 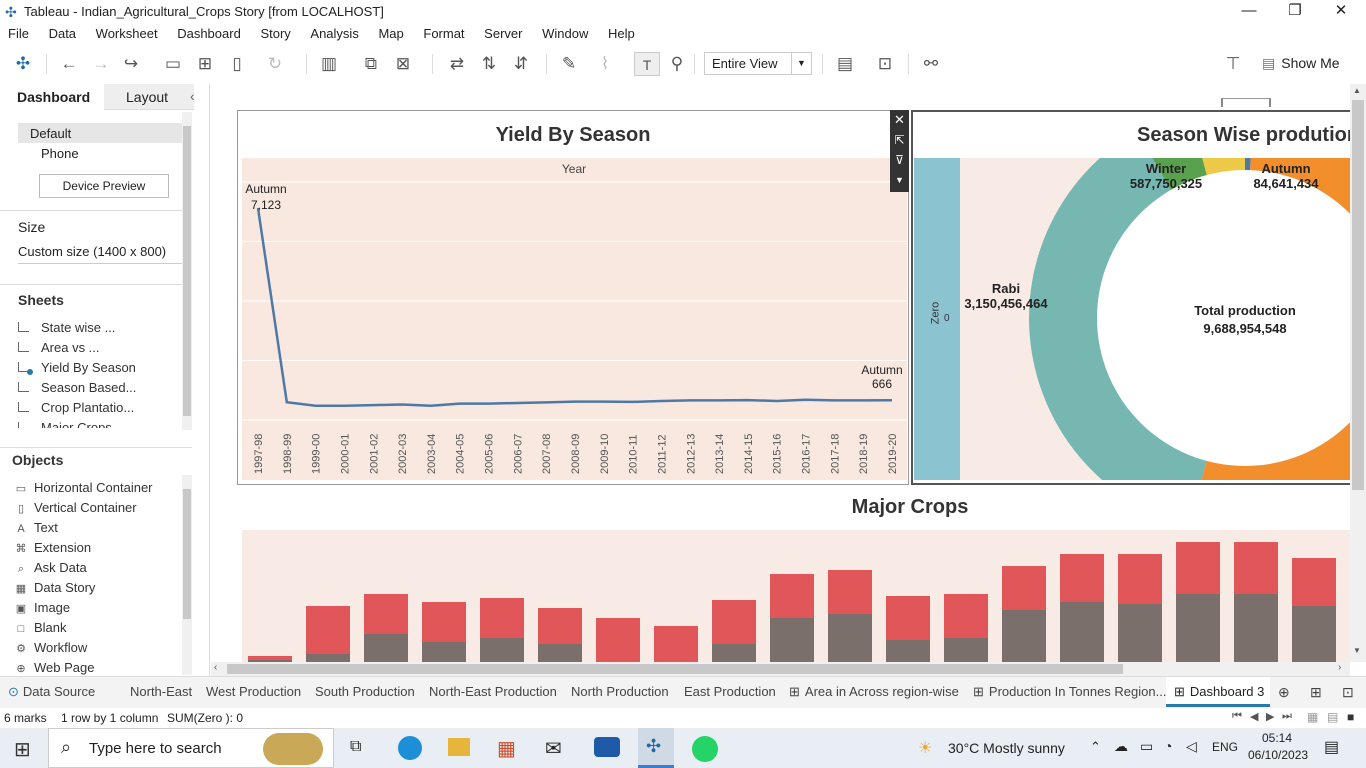 What do you see at coordinates (443, 34) in the screenshot?
I see `menu-format: Format` at bounding box center [443, 34].